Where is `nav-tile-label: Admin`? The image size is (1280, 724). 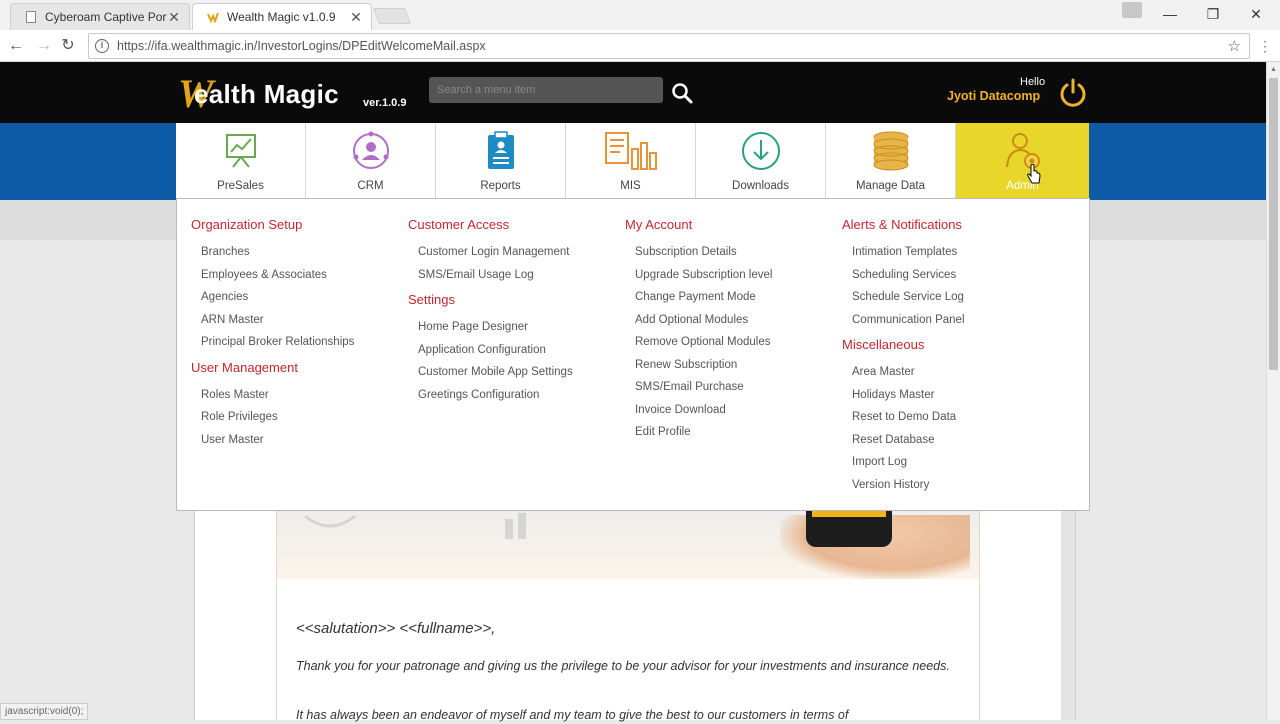
nav-tile-label: Admin is located at coordinates (1022, 186).